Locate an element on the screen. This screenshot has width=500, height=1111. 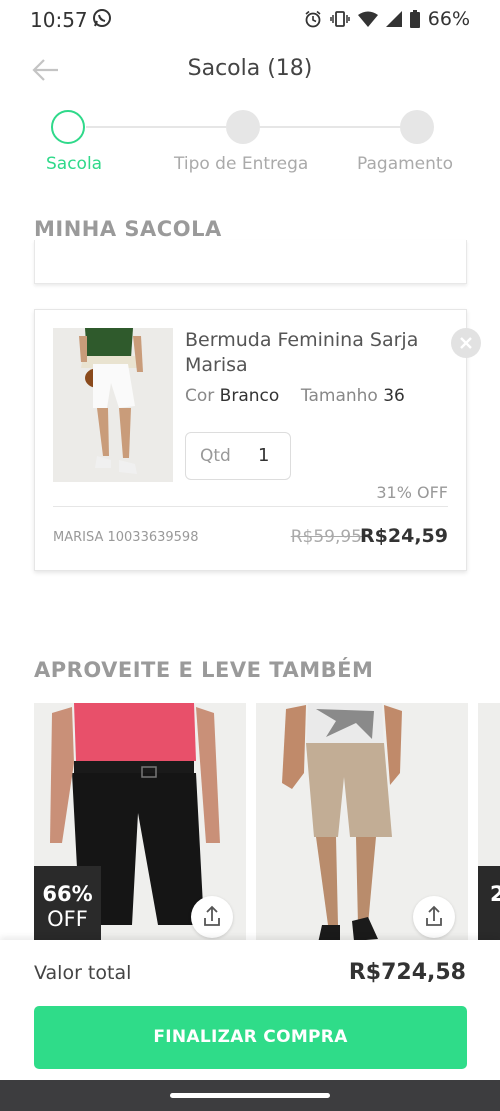
app-header: Sacola (18) is located at coordinates (250, 70).